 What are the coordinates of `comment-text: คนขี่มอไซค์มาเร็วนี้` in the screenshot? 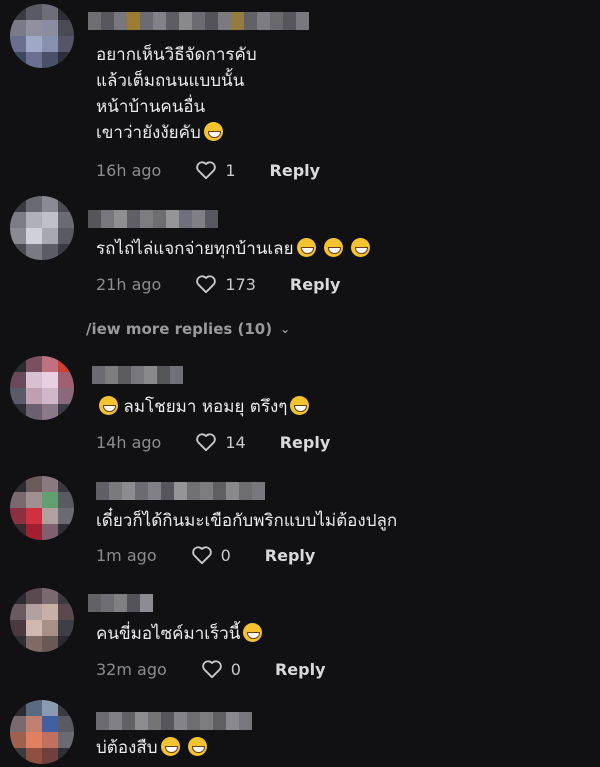 It's located at (179, 634).